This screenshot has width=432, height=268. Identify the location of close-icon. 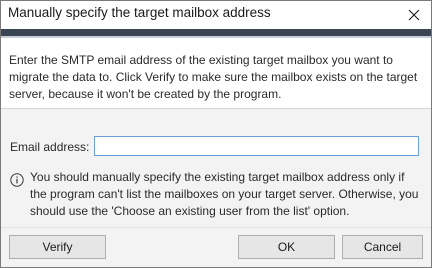
(414, 15).